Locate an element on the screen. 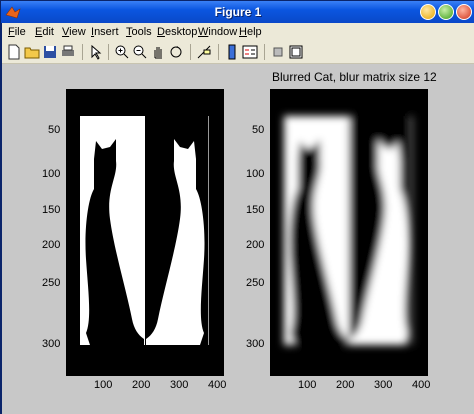 Image resolution: width=474 pixels, height=414 pixels. figure-toolbar is located at coordinates (238, 52).